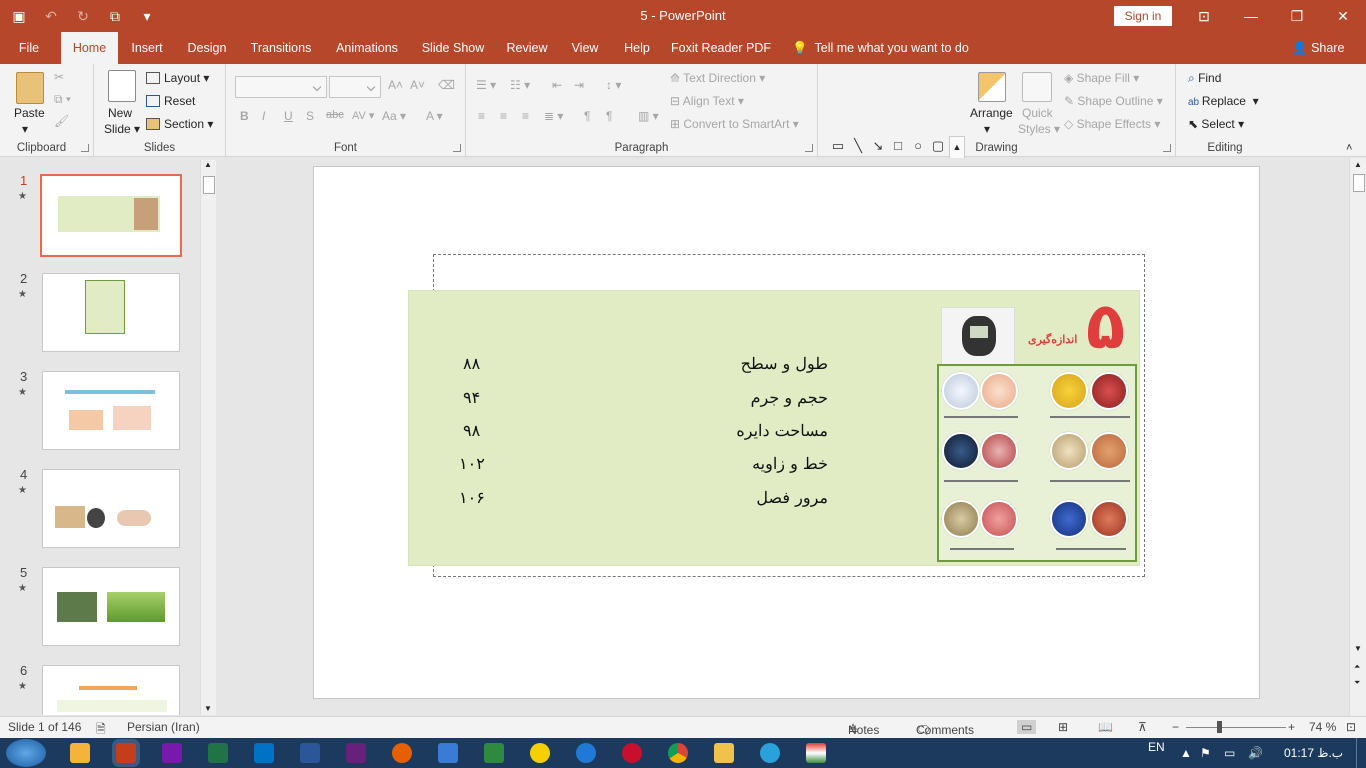 This screenshot has width=1366, height=768. I want to click on redo-icon: ↻, so click(83, 16).